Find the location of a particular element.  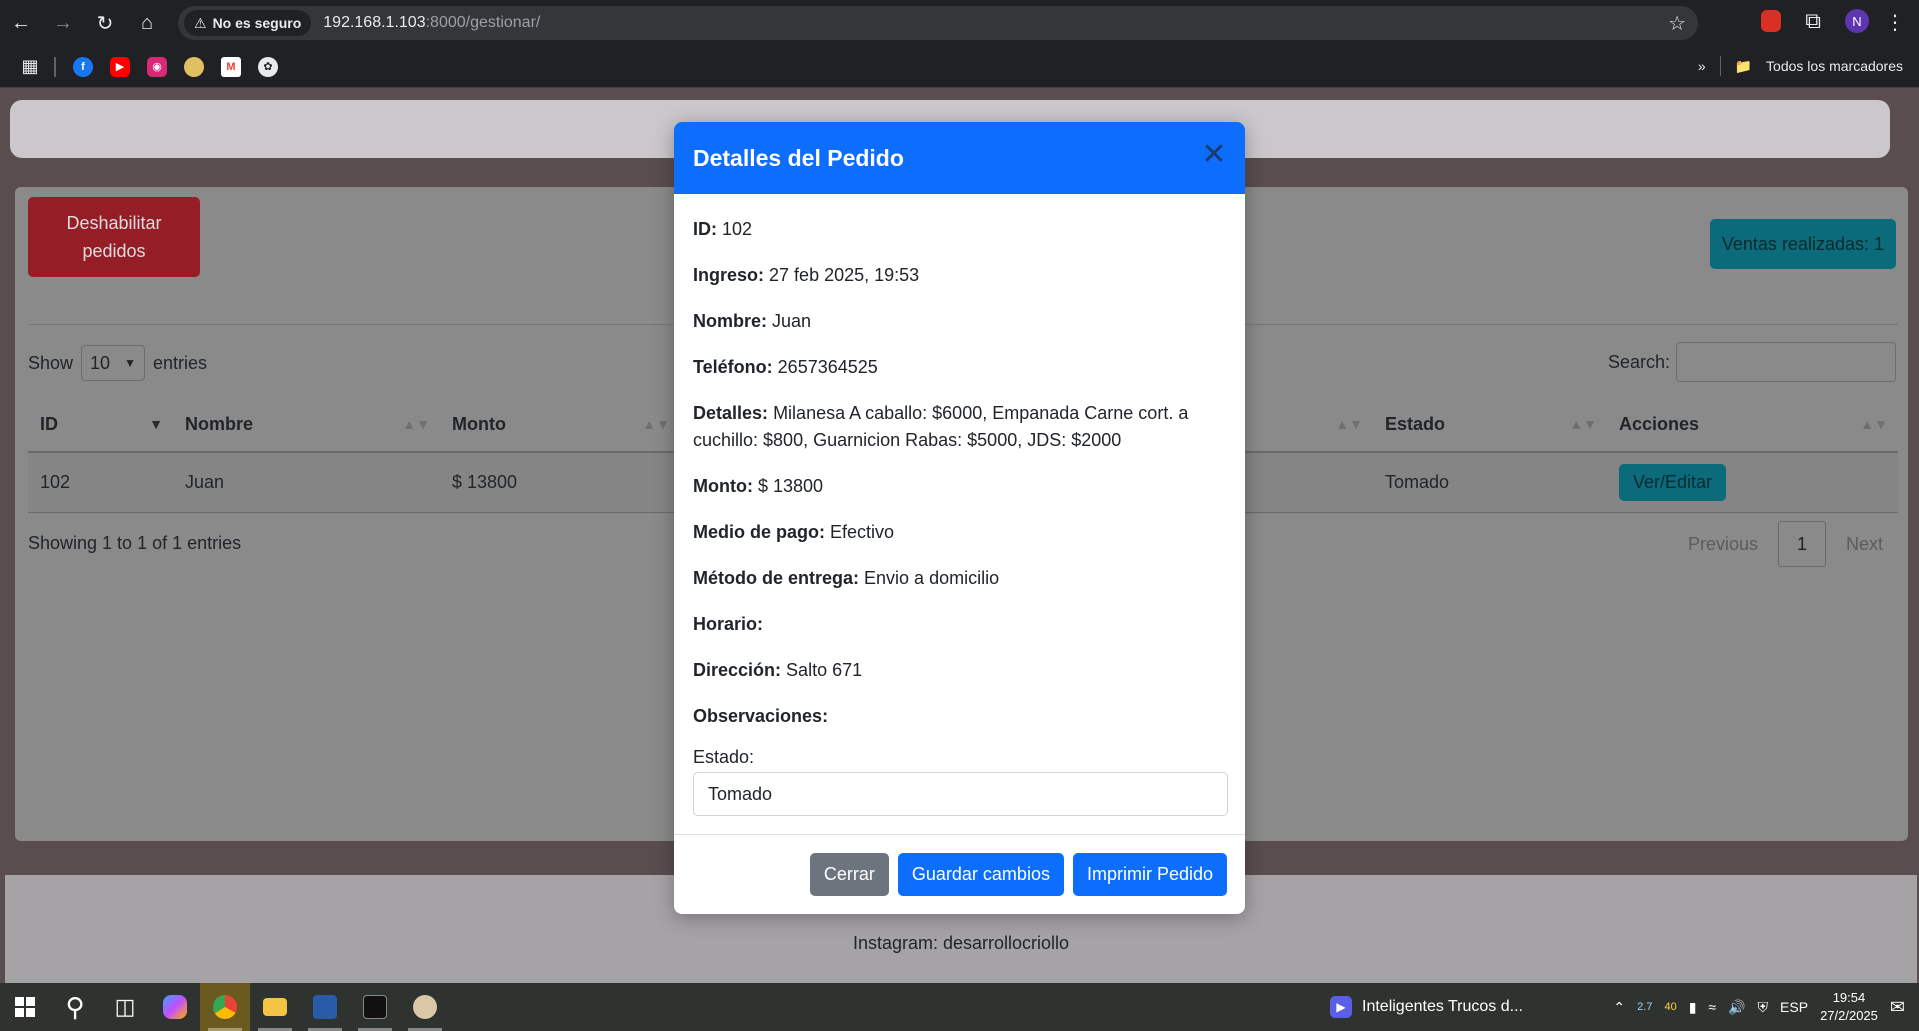

reload-icon: ↻ is located at coordinates (105, 23).